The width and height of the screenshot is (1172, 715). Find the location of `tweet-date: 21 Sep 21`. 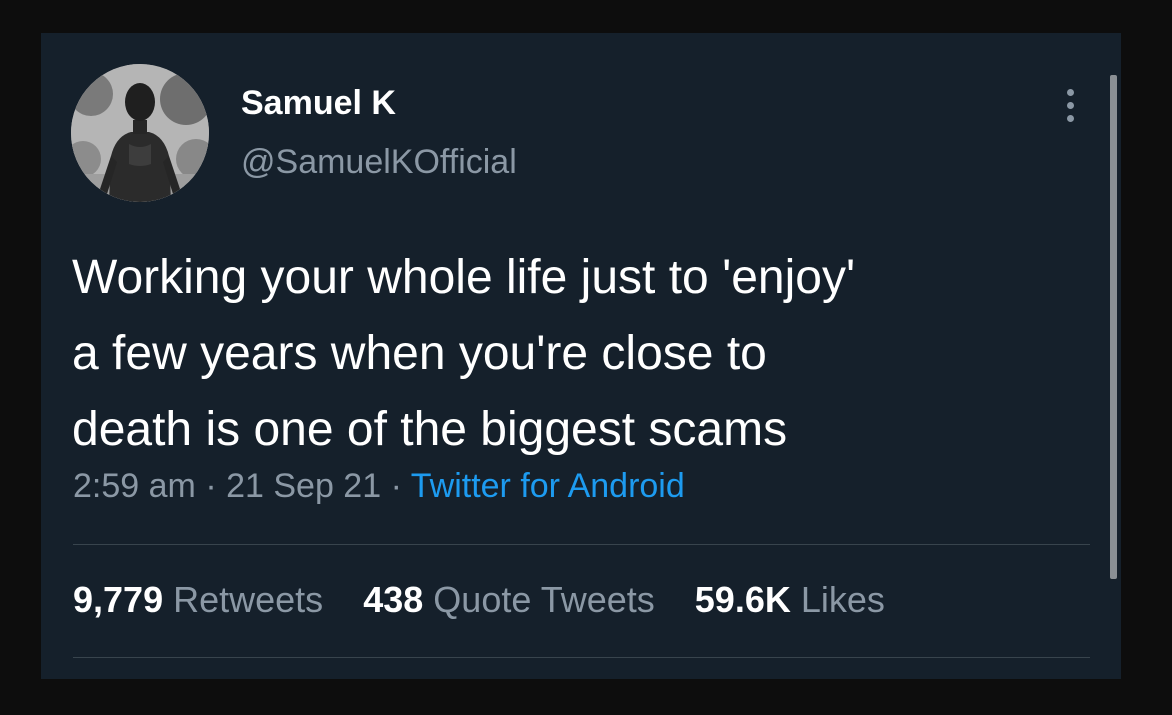

tweet-date: 21 Sep 21 is located at coordinates (303, 486).